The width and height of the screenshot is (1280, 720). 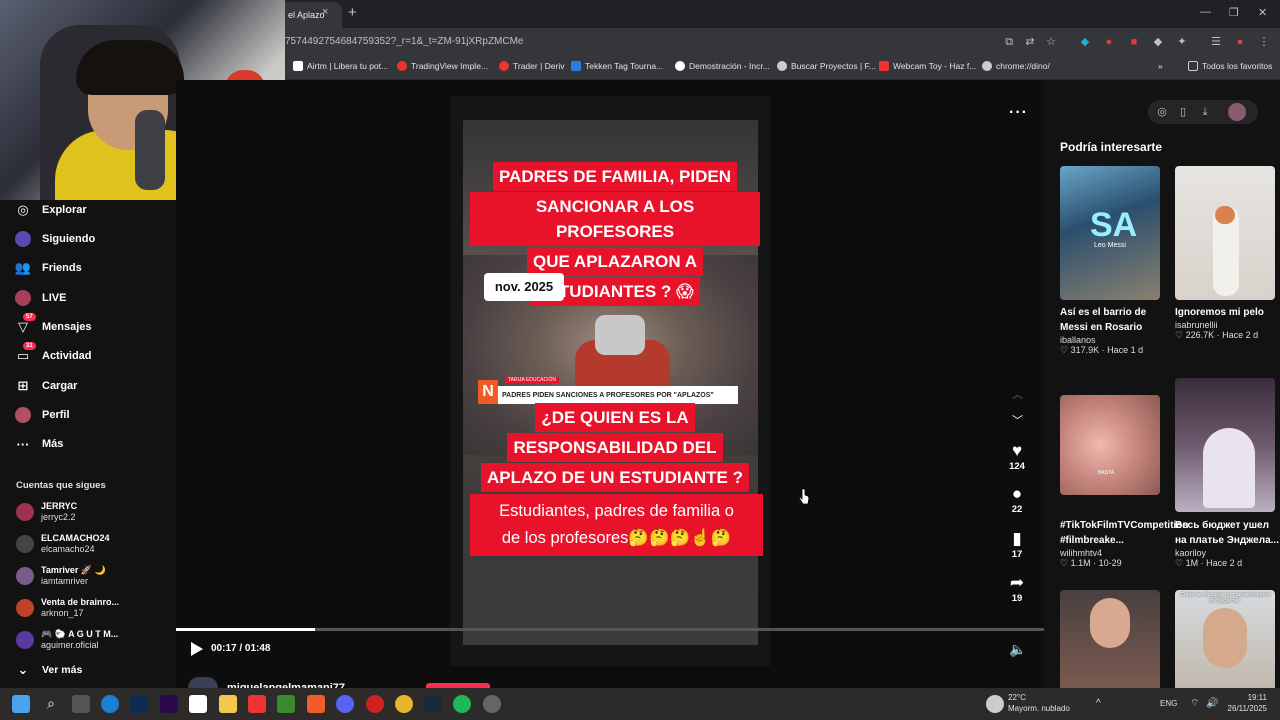 I want to click on bookmark-item: chrome://dino/, so click(x=1016, y=66).